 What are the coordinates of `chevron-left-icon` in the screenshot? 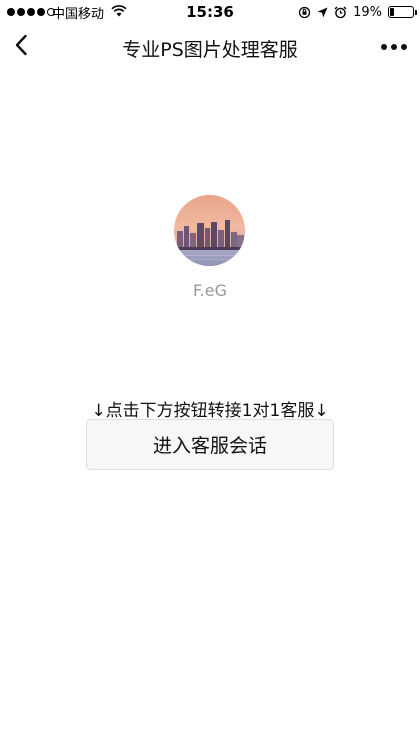 It's located at (21, 47).